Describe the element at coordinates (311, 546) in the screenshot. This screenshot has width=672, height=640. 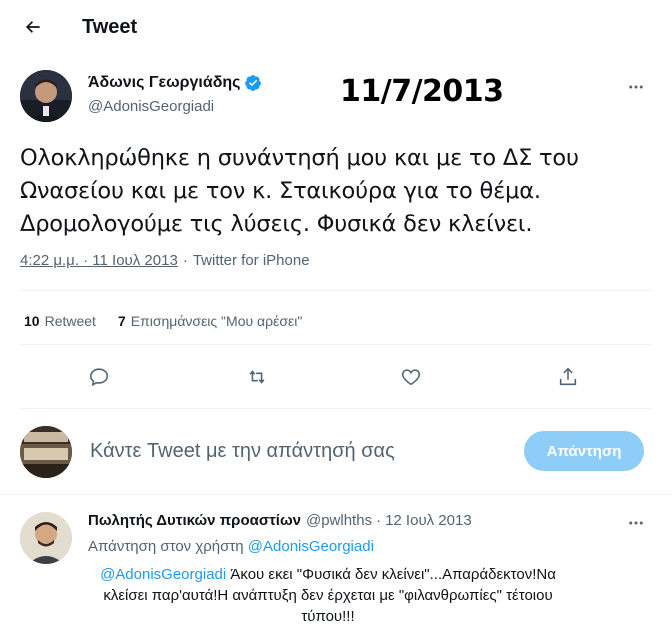
I see `replying-to-handle: @AdonisGeorgiadi` at that location.